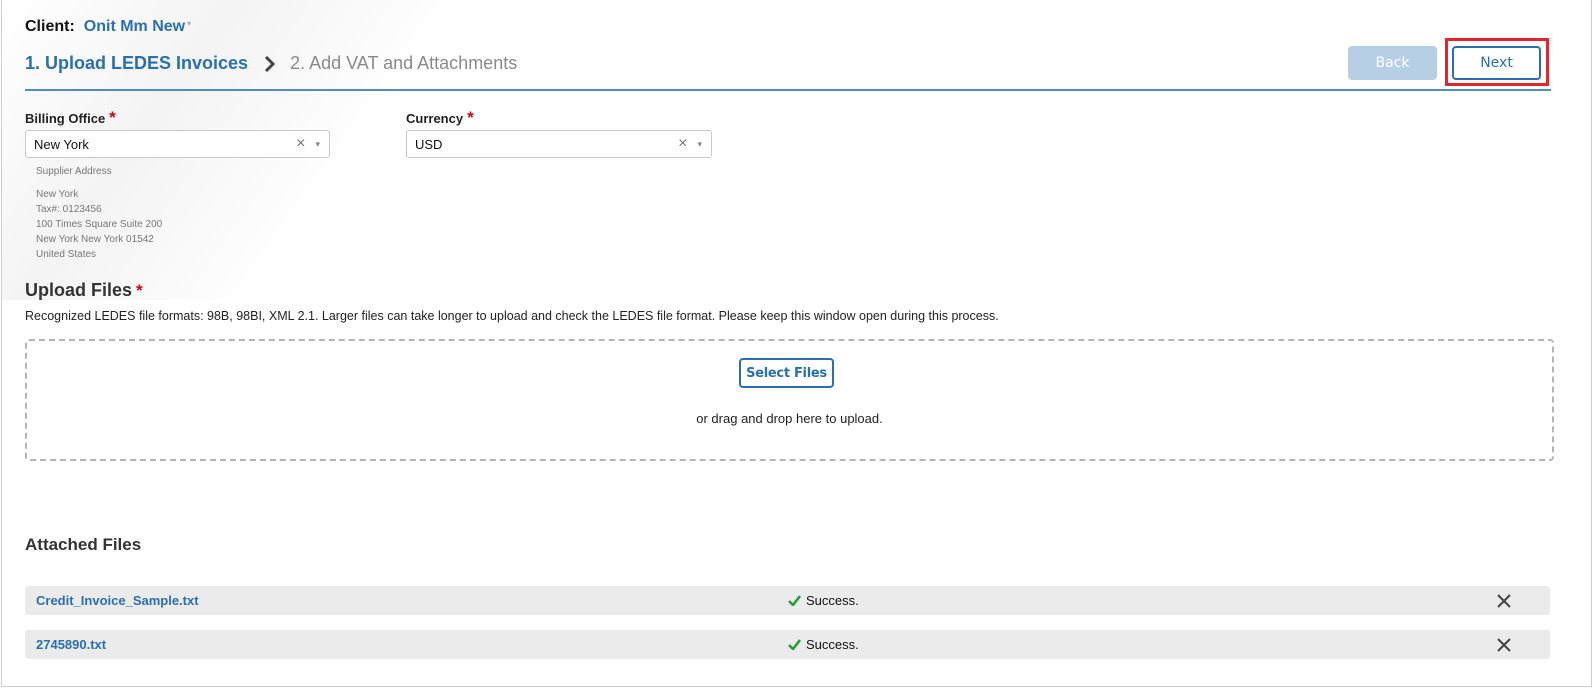 Image resolution: width=1594 pixels, height=689 pixels. What do you see at coordinates (66, 254) in the screenshot?
I see `supplier-address-line: United States` at bounding box center [66, 254].